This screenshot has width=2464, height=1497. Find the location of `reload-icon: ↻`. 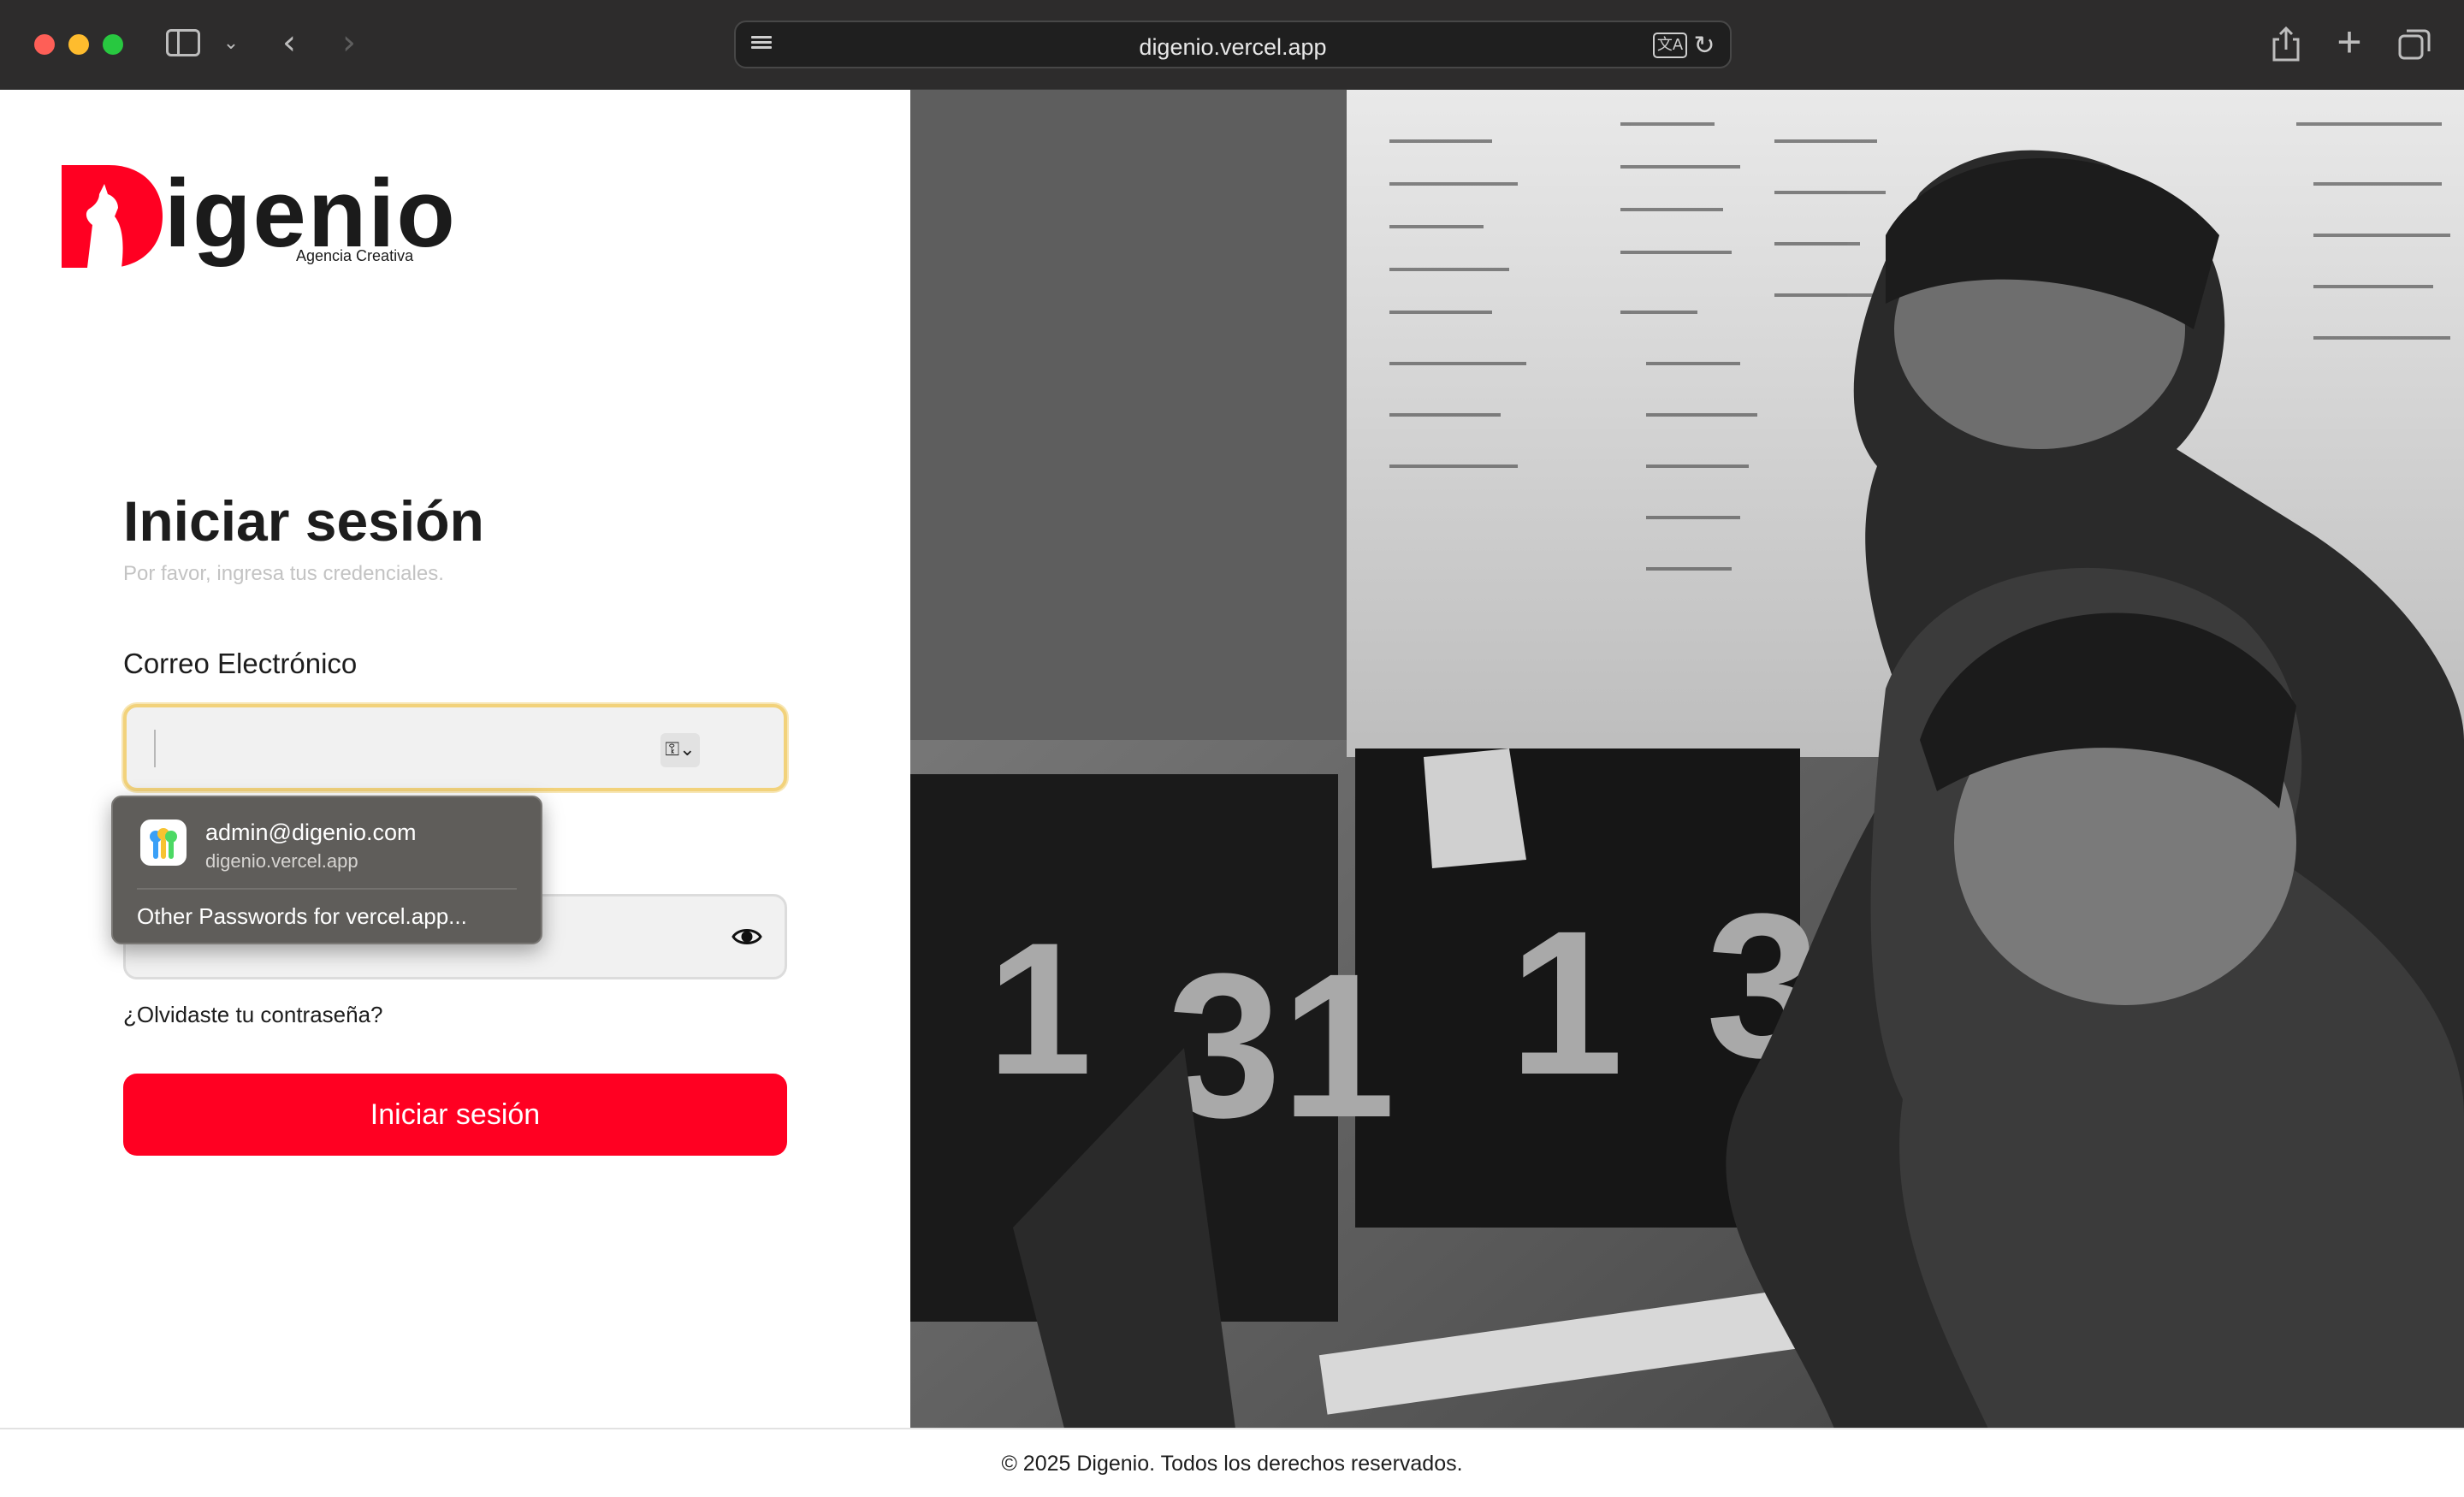

reload-icon: ↻ is located at coordinates (1704, 46).